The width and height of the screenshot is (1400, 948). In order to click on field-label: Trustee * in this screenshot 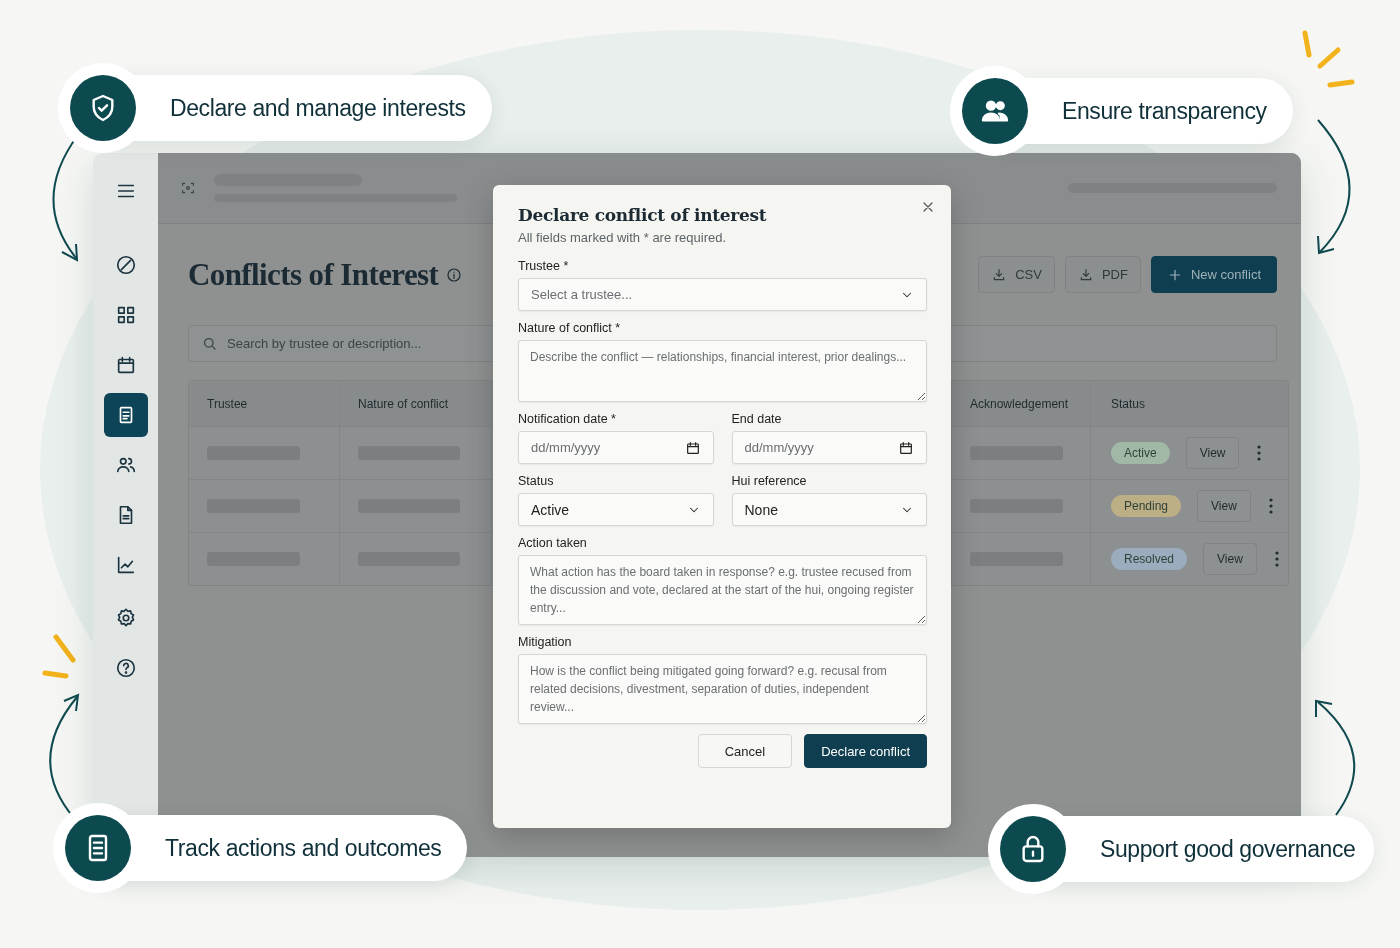, I will do `click(544, 266)`.